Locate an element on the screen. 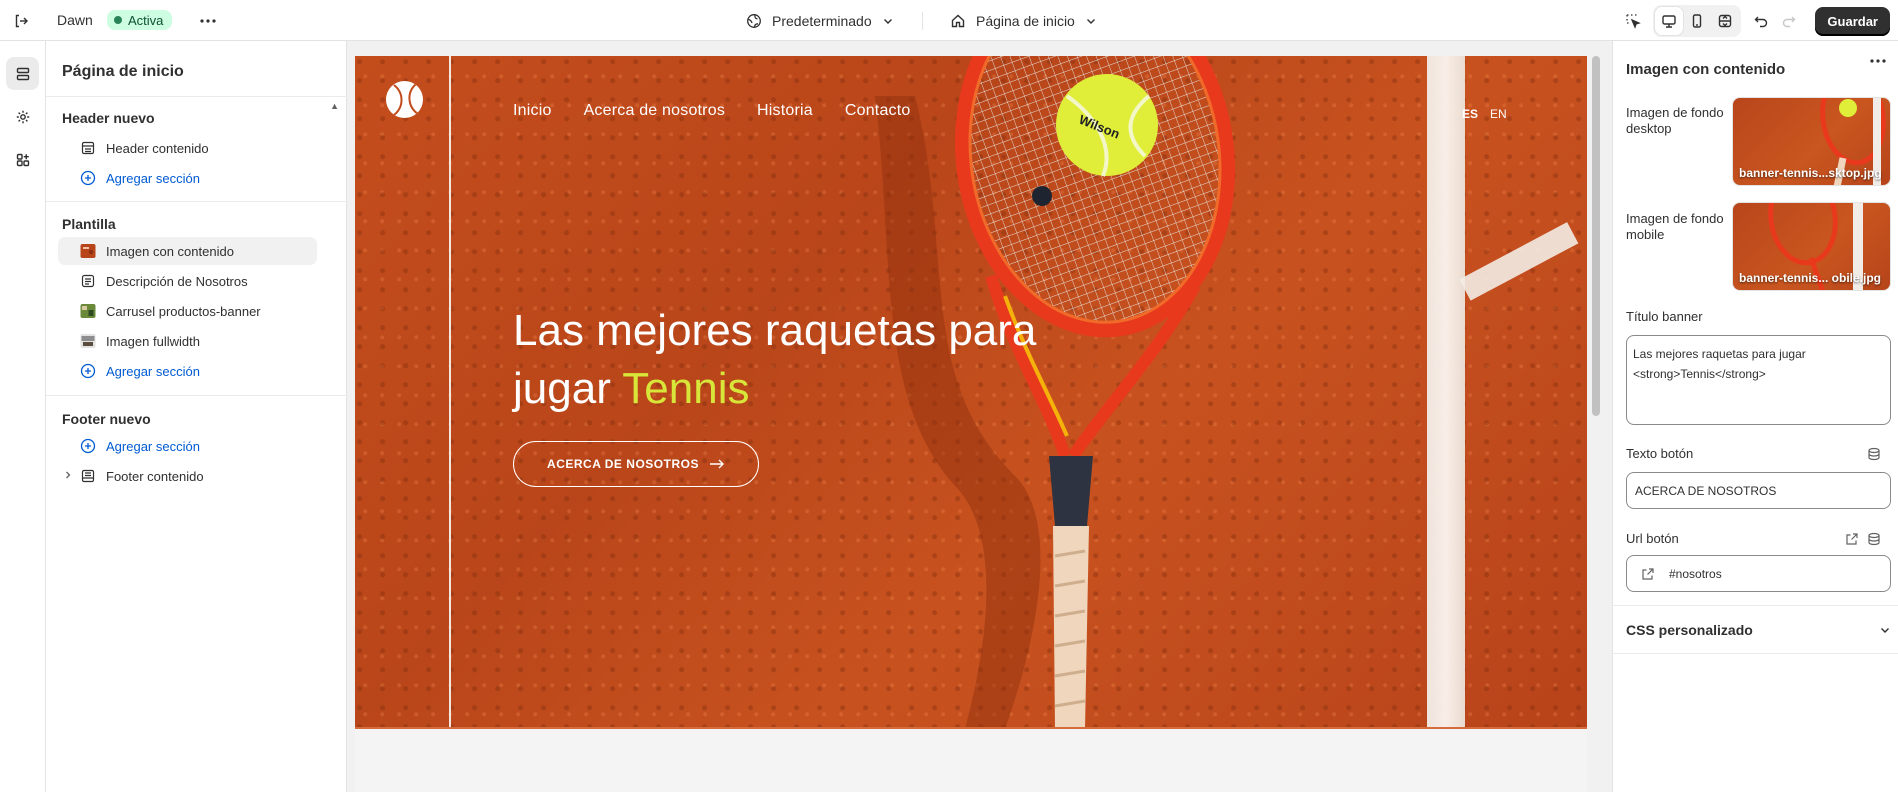  undo-icon is located at coordinates (1761, 21).